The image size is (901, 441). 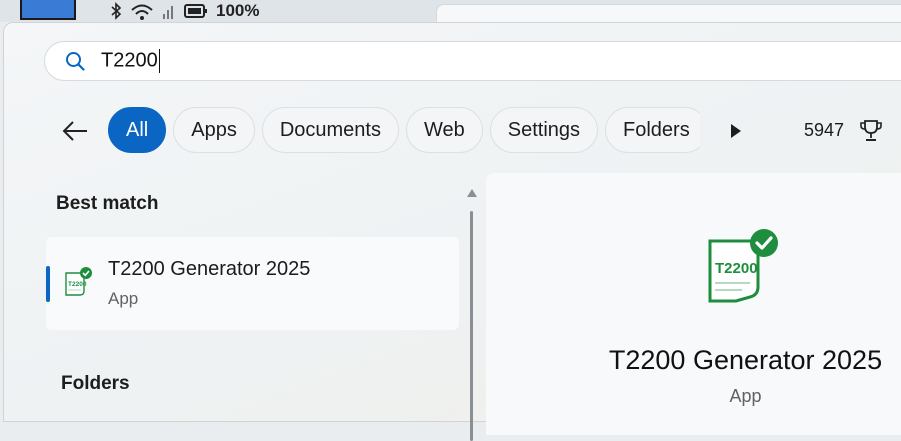 What do you see at coordinates (745, 396) in the screenshot?
I see `preview-type: App` at bounding box center [745, 396].